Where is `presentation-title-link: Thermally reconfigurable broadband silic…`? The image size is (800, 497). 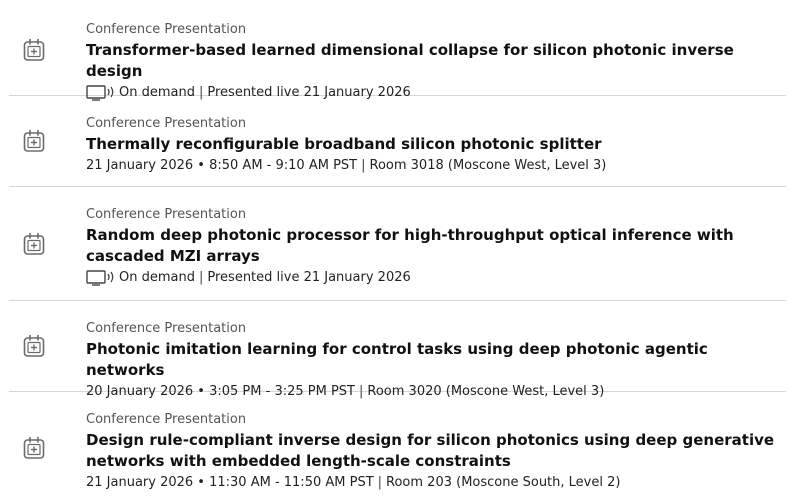 presentation-title-link: Thermally reconfigurable broadband silic… is located at coordinates (436, 144).